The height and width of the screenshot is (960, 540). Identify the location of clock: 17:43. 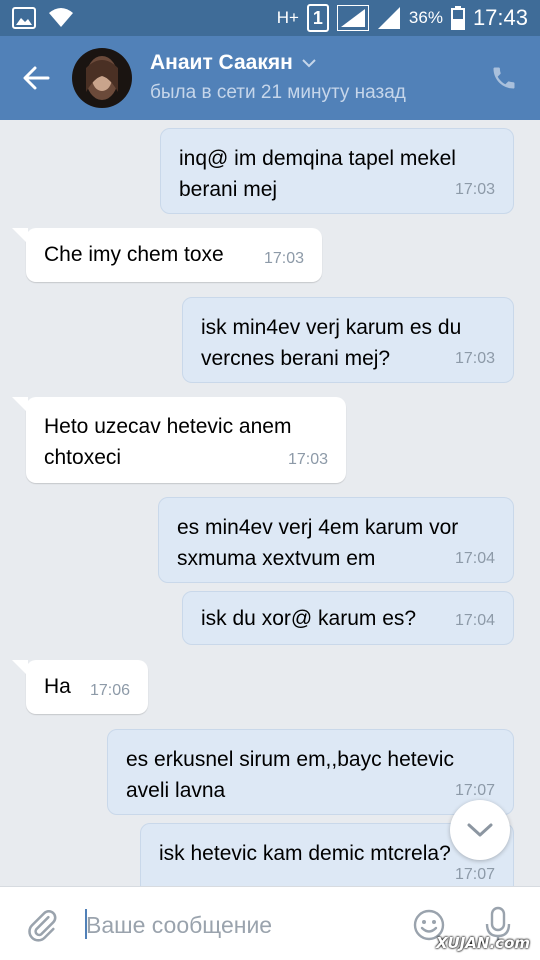
(500, 17).